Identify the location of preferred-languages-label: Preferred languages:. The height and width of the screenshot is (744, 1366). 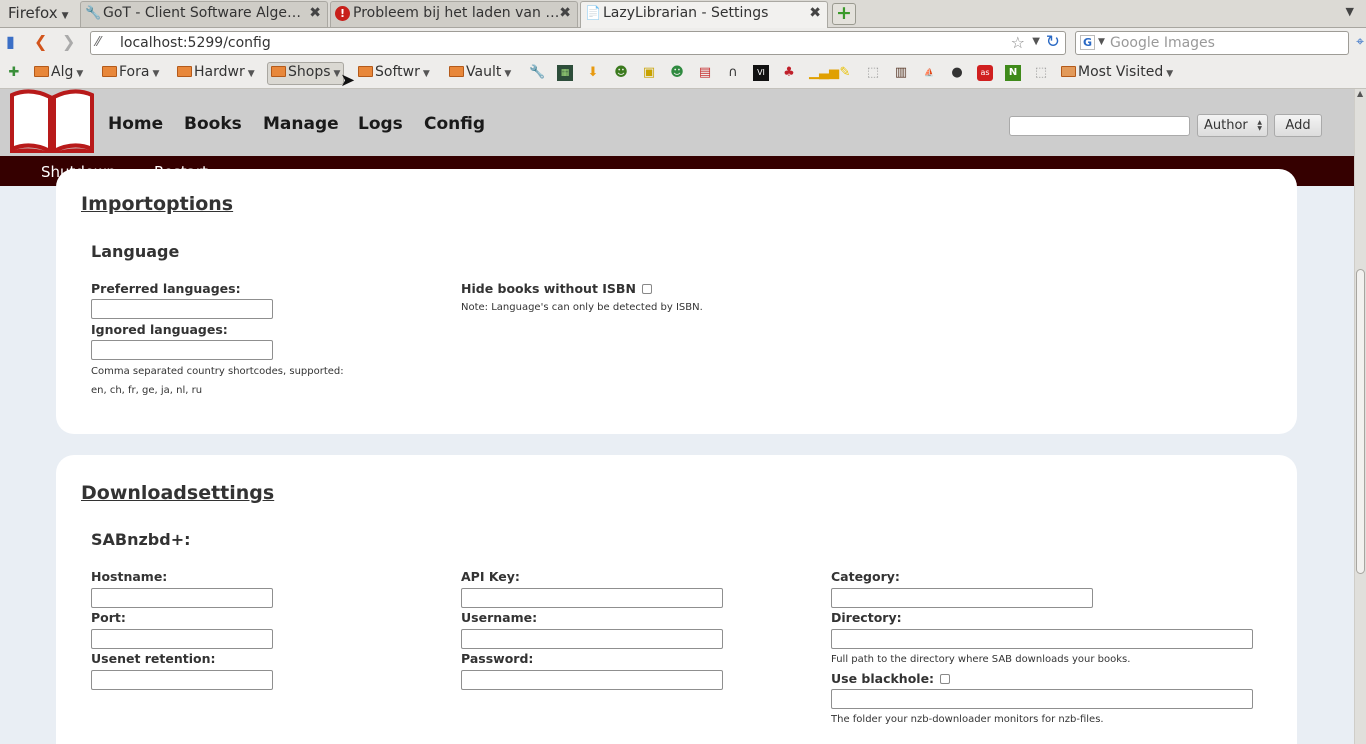
(166, 288).